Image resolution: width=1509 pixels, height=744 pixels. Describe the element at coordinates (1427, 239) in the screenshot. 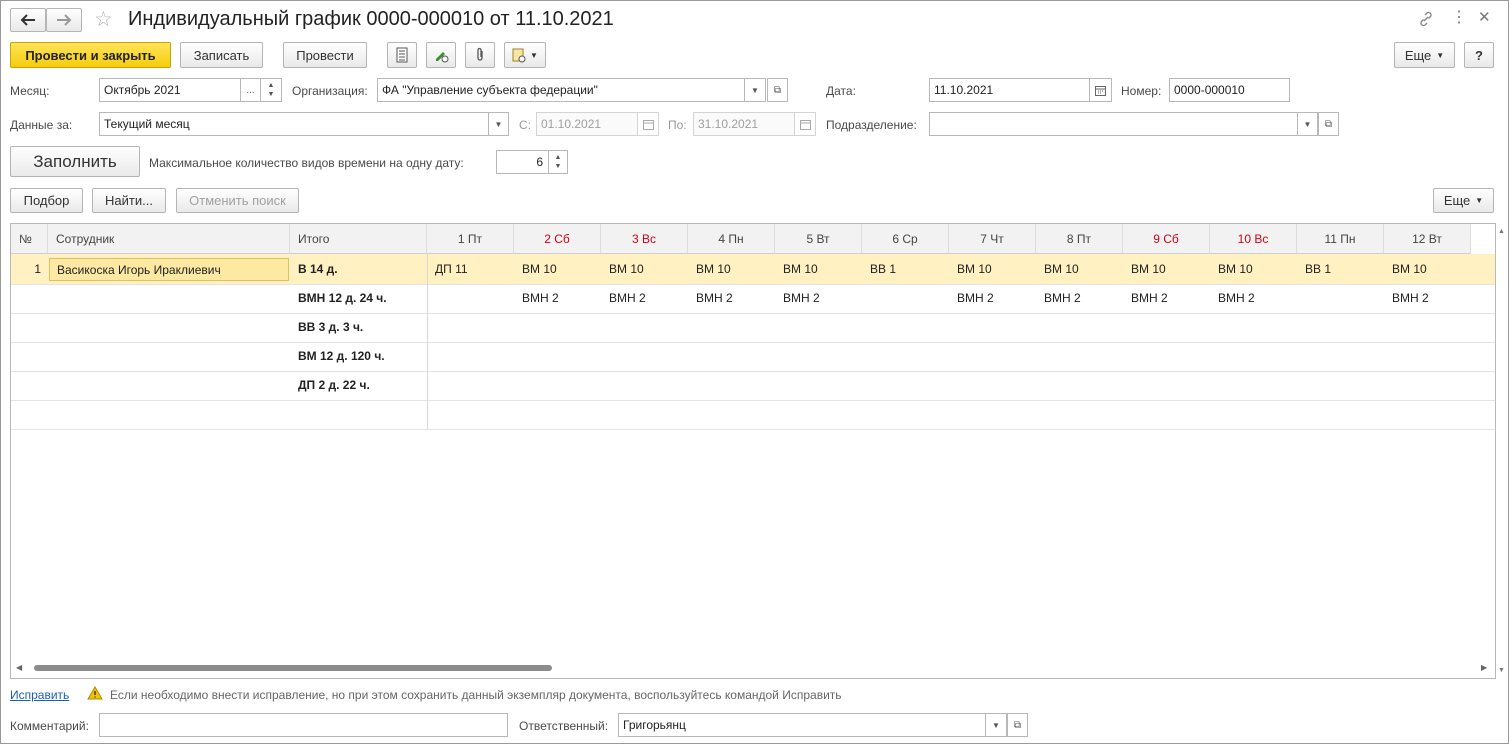

I see `header-day: 12 Вт` at that location.